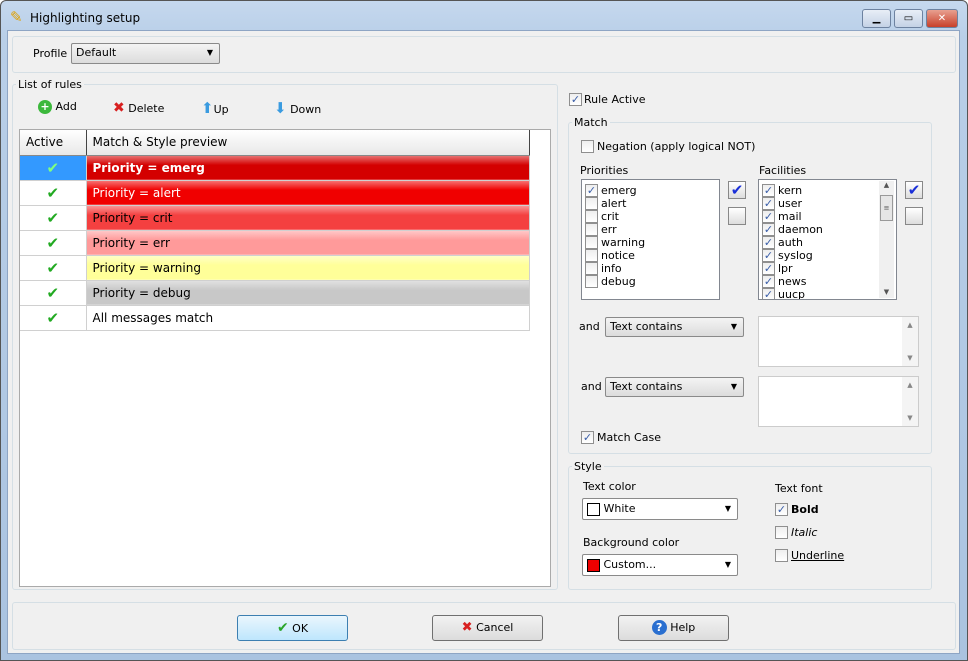 The height and width of the screenshot is (661, 968). I want to click on style-group-label: Style, so click(588, 466).